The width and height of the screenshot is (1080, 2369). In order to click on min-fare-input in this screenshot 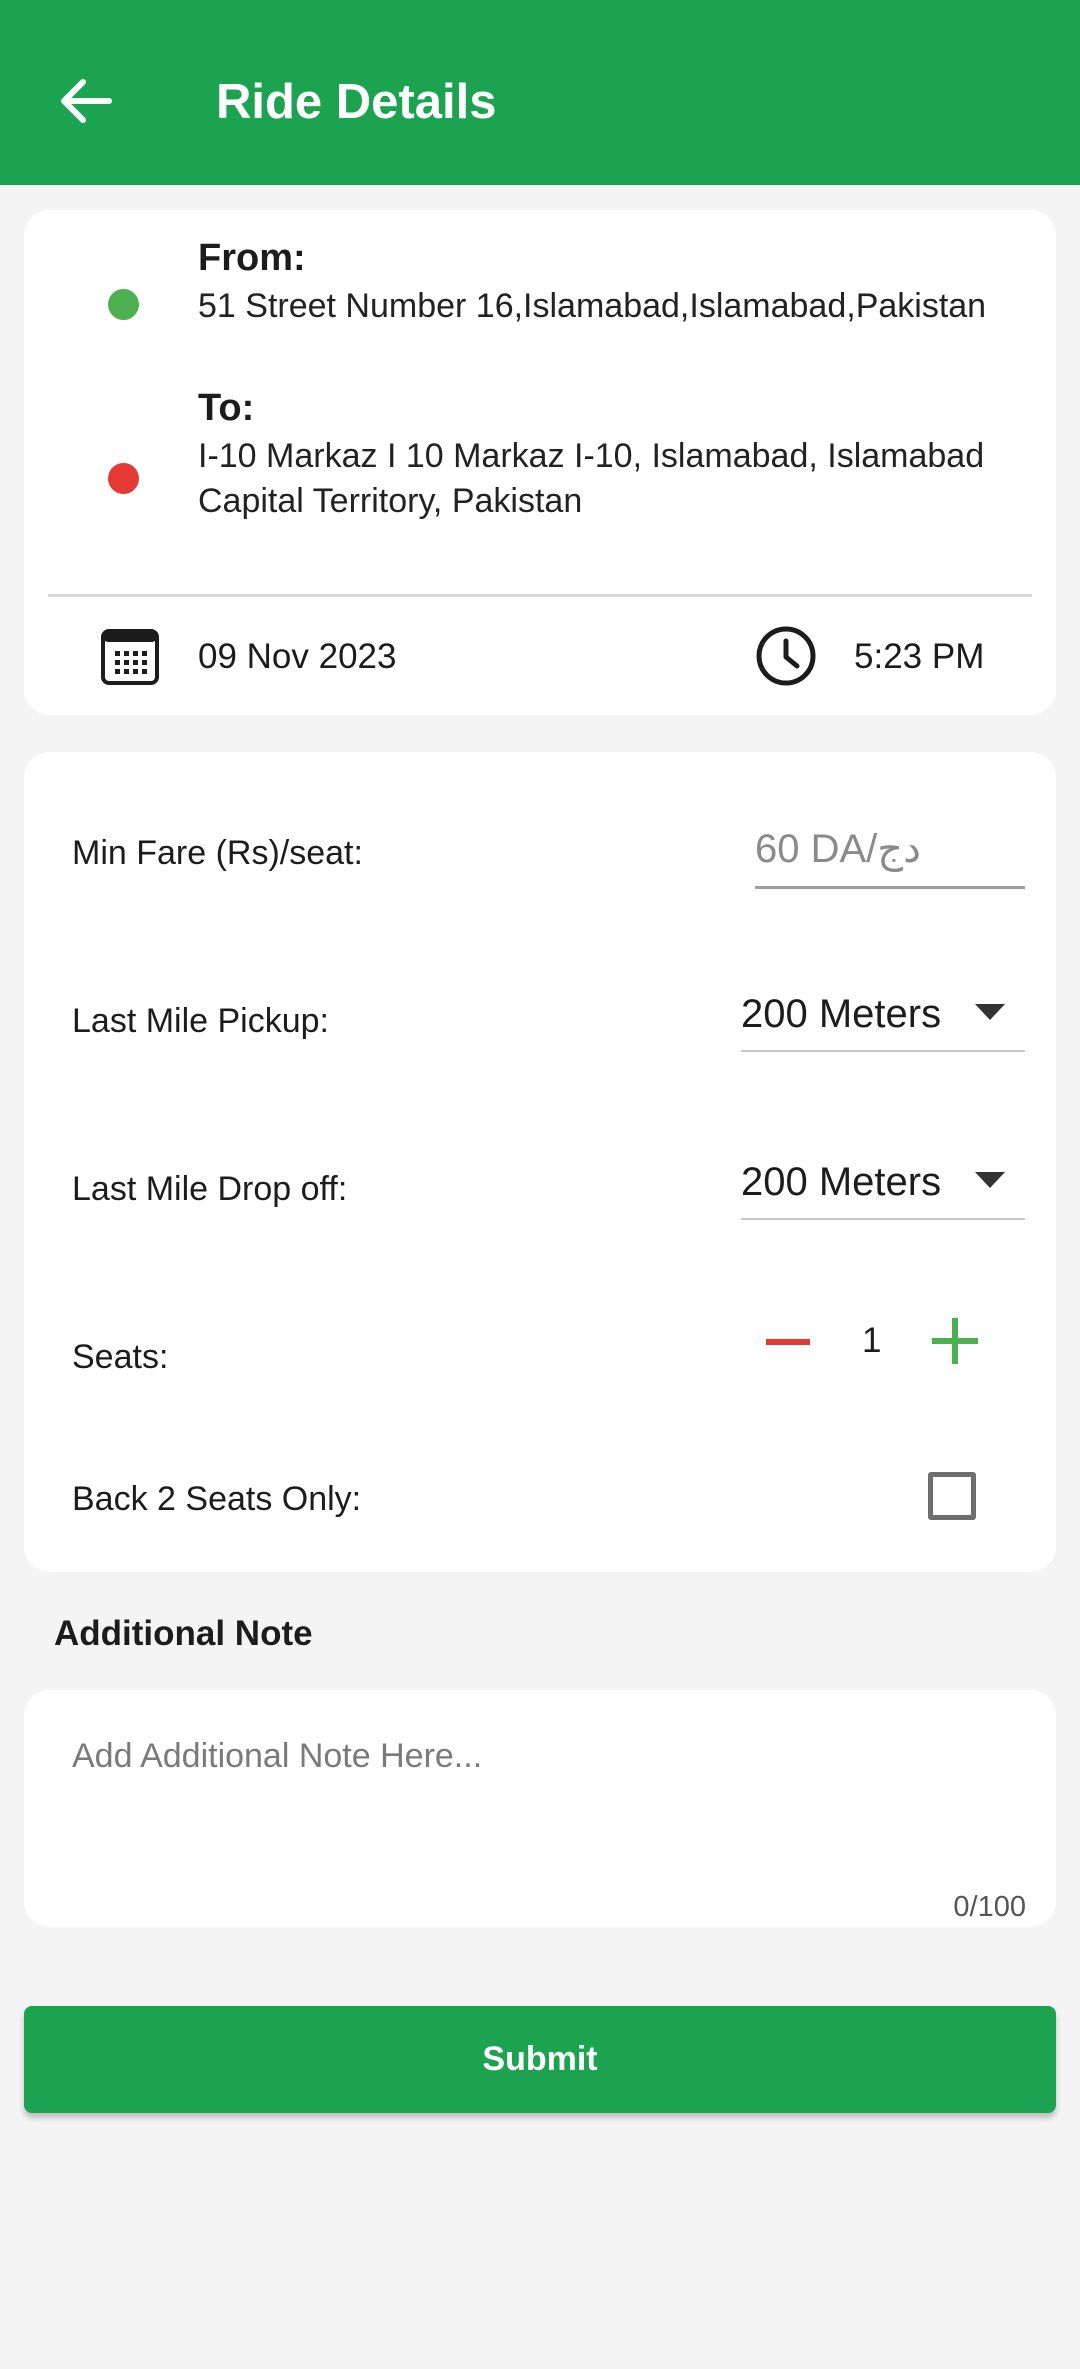, I will do `click(890, 850)`.